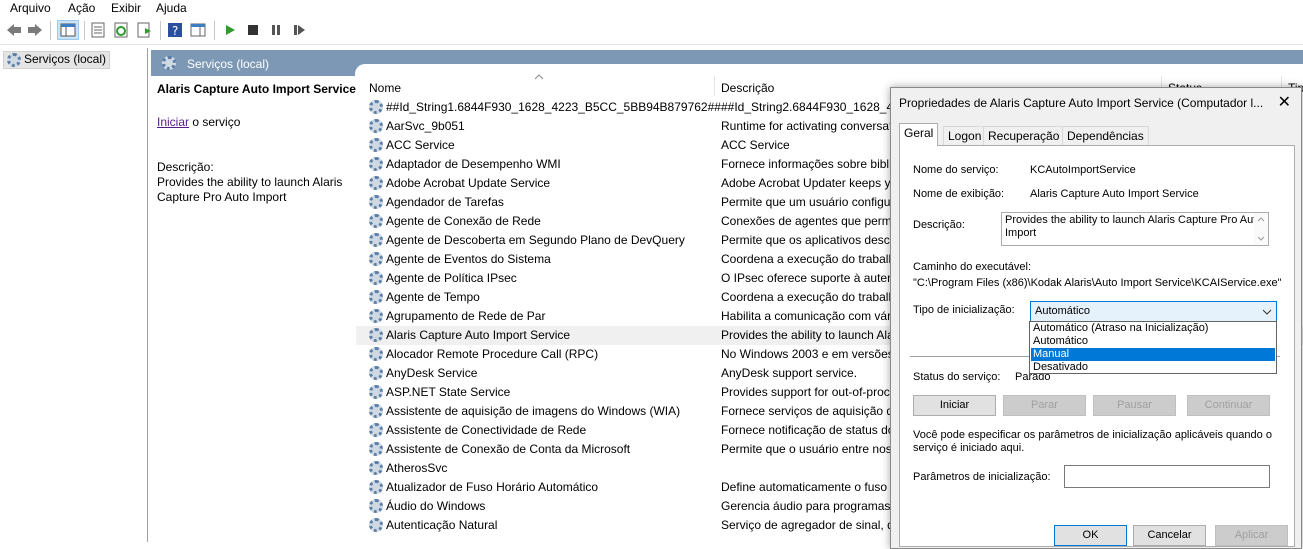 This screenshot has width=1303, height=549. What do you see at coordinates (1063, 311) in the screenshot?
I see `startup-type-value: Automático` at bounding box center [1063, 311].